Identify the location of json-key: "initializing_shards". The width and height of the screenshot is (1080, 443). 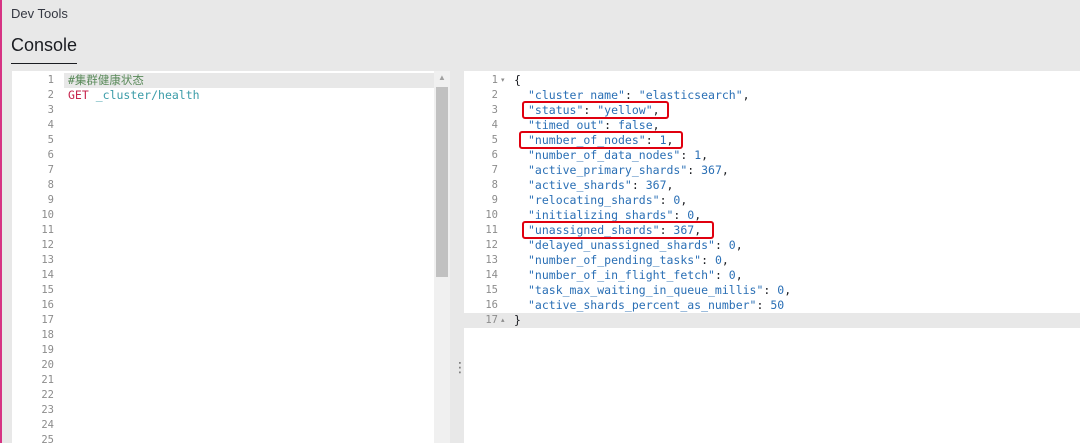
(601, 215).